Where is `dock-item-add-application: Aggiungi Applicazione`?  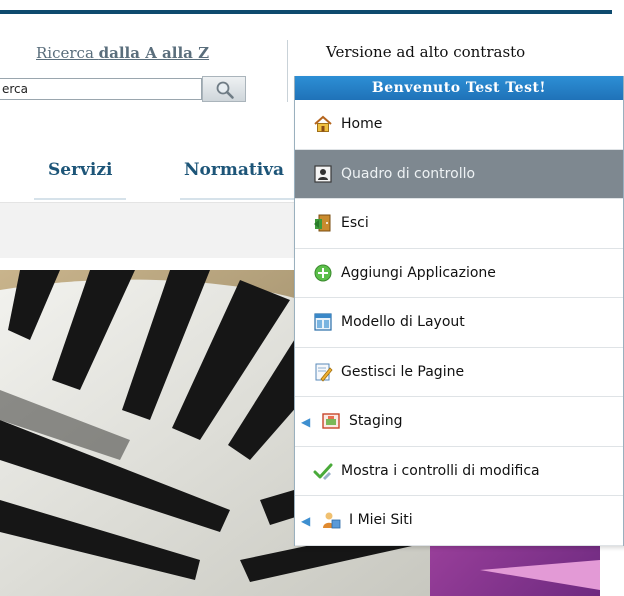
dock-item-add-application: Aggiungi Applicazione is located at coordinates (459, 273).